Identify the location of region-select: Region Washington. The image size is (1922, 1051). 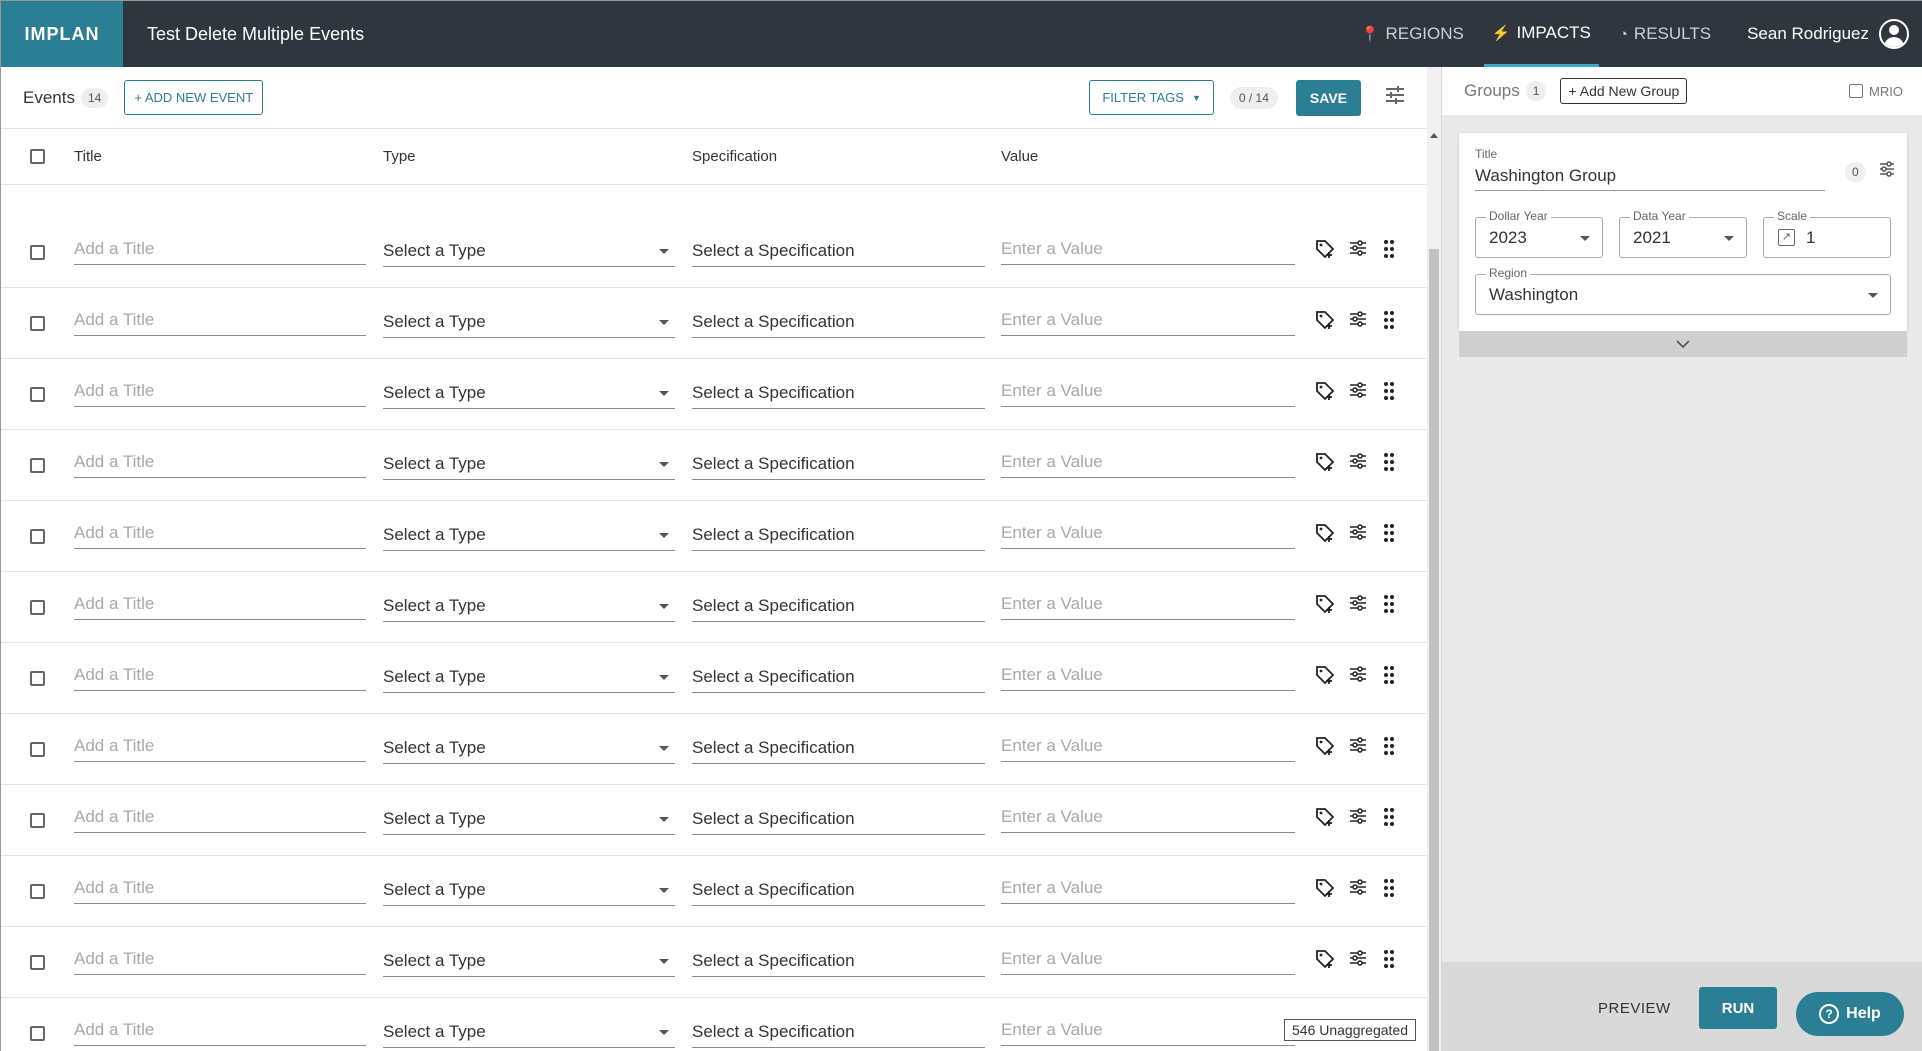
(1683, 290).